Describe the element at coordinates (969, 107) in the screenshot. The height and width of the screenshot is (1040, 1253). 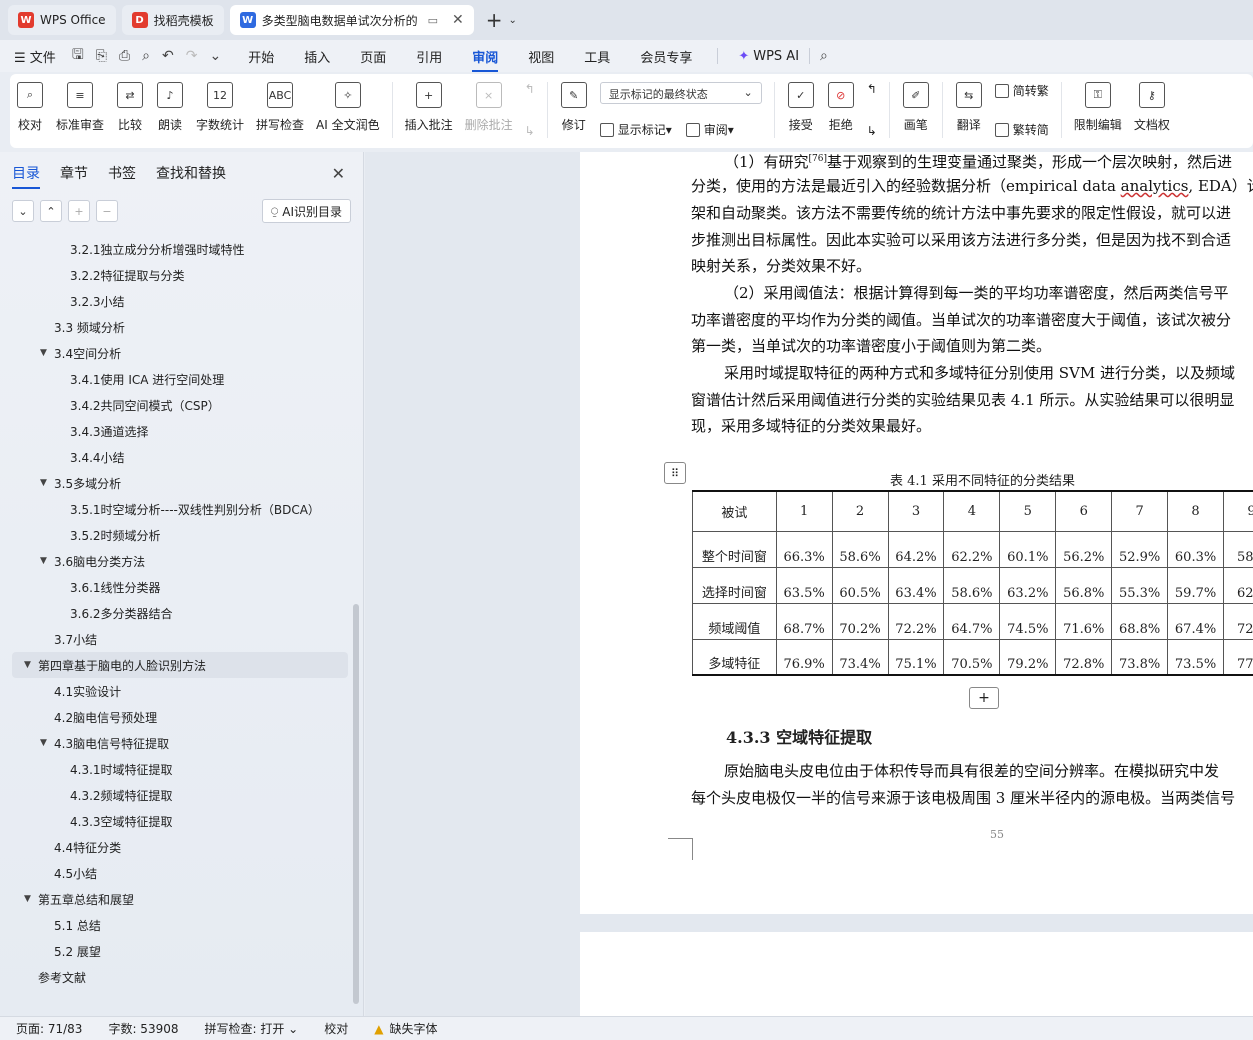
I see `translate-button: ⇆ 翻译` at that location.